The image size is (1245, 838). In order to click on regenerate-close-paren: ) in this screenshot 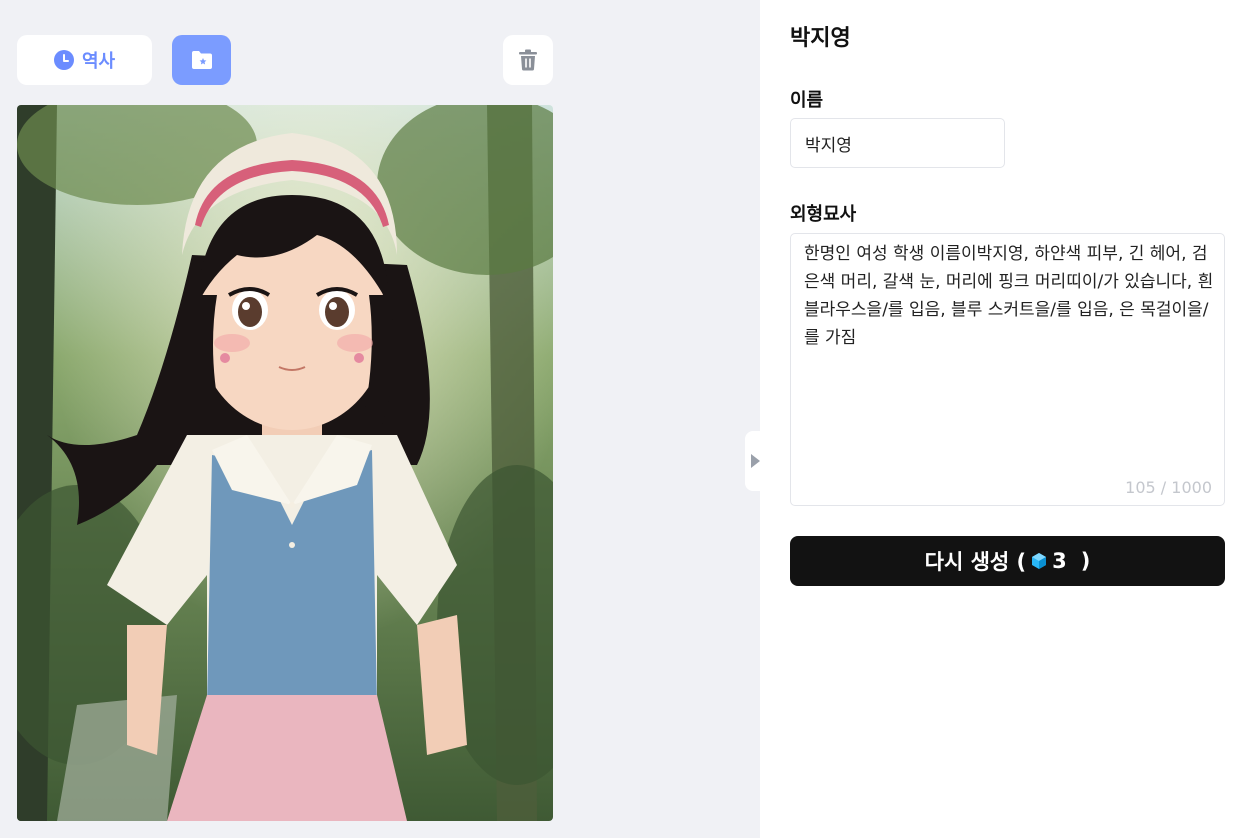, I will do `click(1085, 561)`.